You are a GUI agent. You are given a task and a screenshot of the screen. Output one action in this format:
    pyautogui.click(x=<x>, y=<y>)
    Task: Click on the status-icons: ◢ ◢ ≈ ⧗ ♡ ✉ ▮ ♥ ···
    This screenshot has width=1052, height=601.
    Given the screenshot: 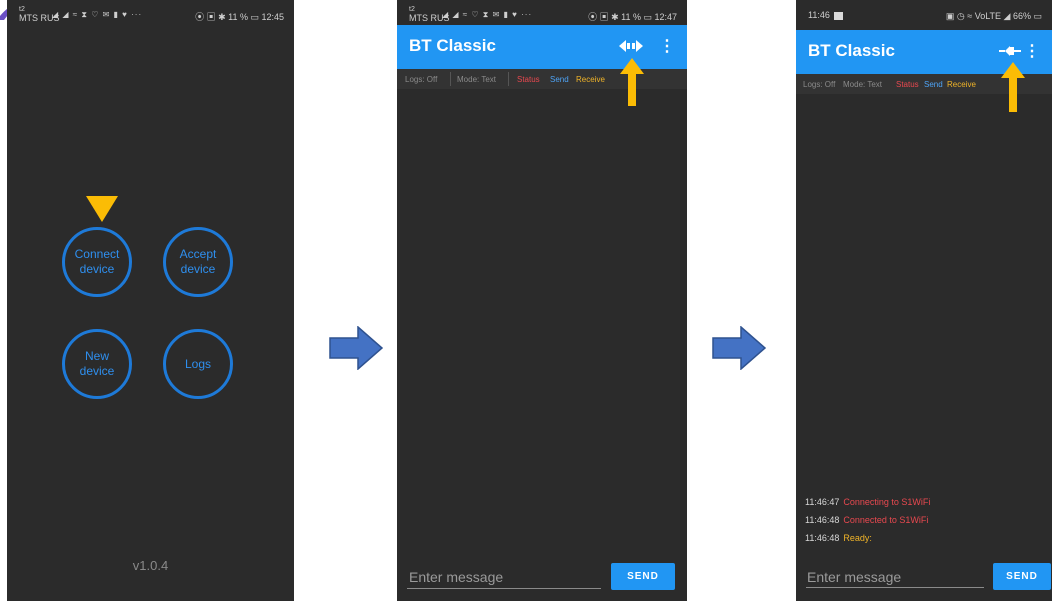 What is the action you would take?
    pyautogui.click(x=97, y=14)
    